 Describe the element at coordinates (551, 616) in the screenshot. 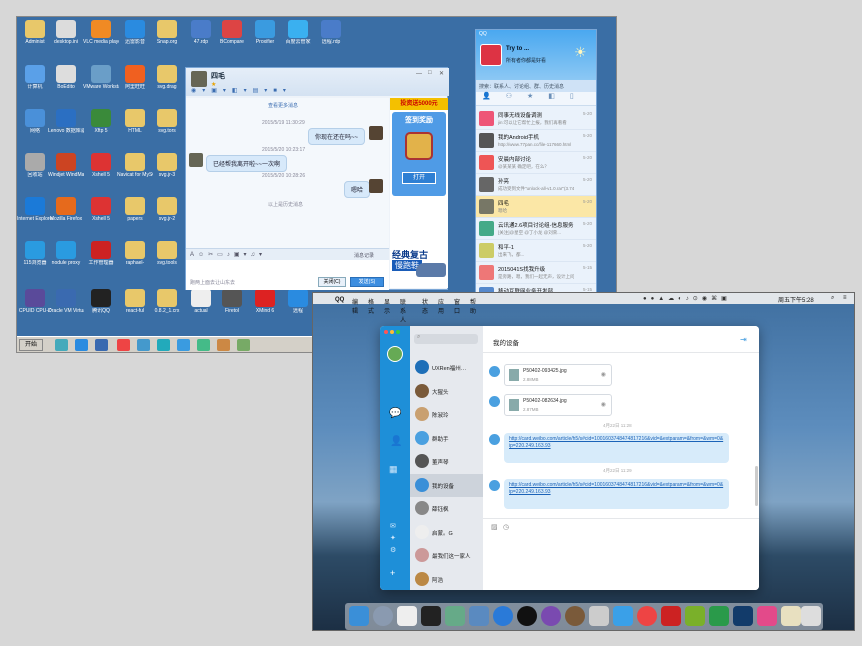

I see `github-icon` at that location.